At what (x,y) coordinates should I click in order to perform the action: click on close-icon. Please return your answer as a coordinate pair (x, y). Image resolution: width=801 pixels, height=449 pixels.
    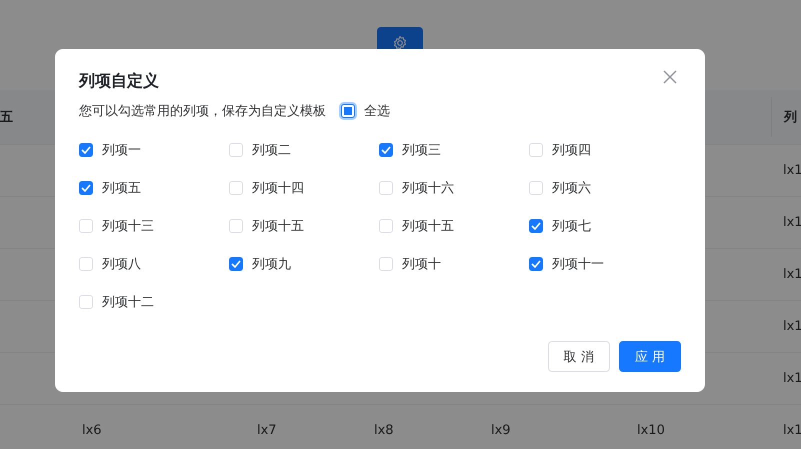
    Looking at the image, I should click on (670, 77).